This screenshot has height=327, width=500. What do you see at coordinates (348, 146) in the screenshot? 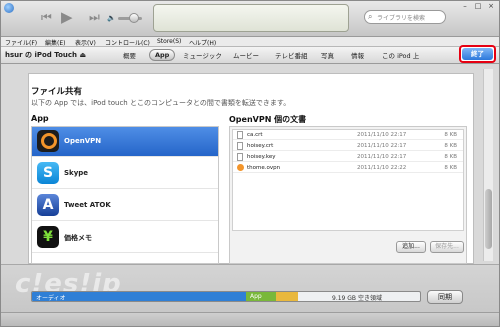
I see `document-row: hoisey.crt 2011/11/10 22:17 8 KB` at bounding box center [348, 146].